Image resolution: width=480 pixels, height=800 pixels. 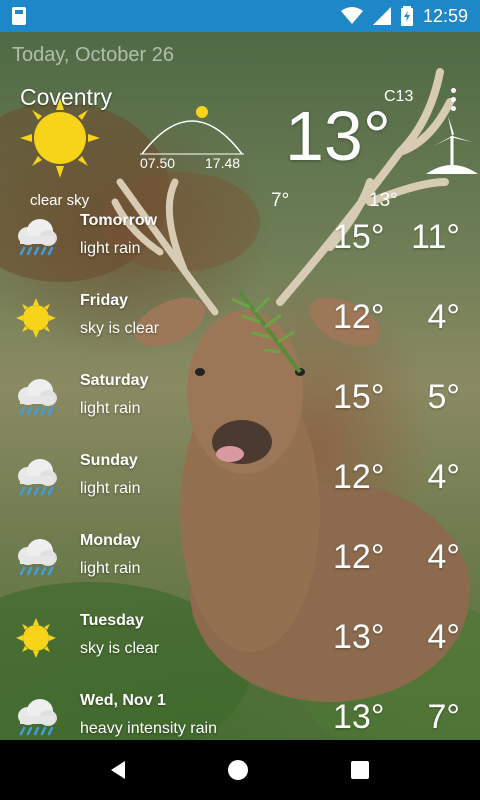 What do you see at coordinates (240, 716) in the screenshot?
I see `forecast-row: Wed, Nov 1 heavy intensity rain 13° 7°` at bounding box center [240, 716].